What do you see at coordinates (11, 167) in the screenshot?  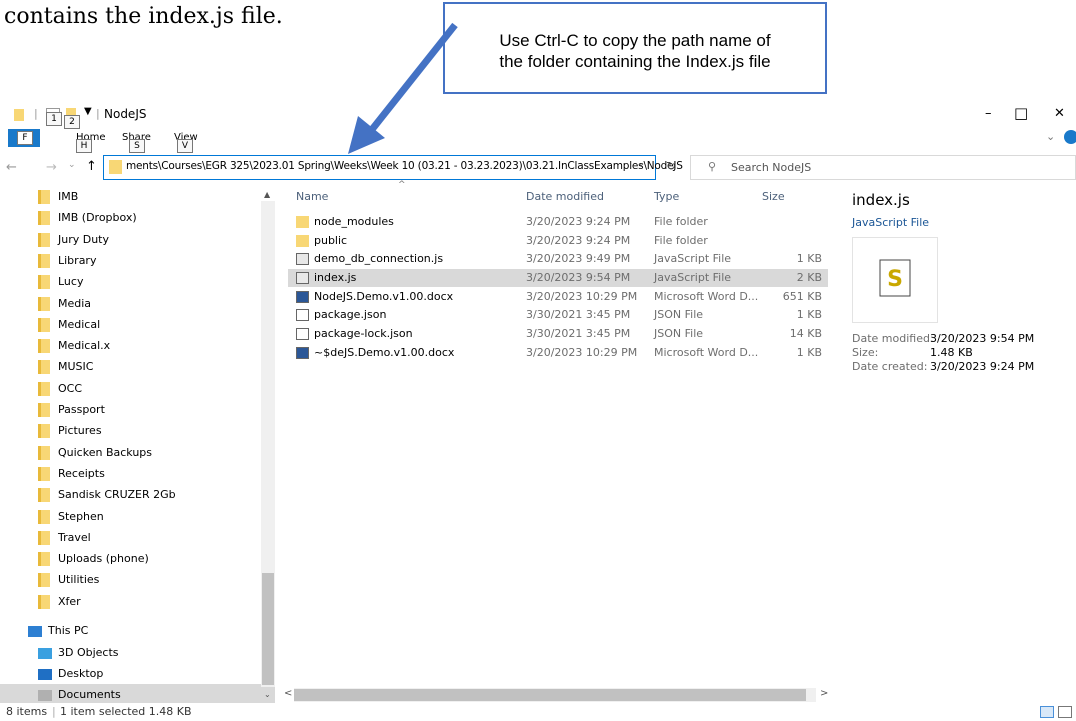 I see `back-icon: ←` at bounding box center [11, 167].